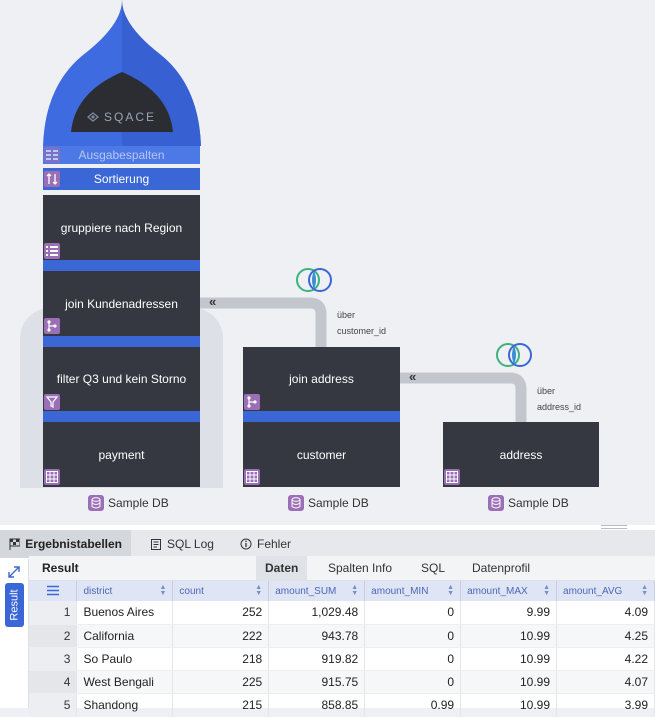 This screenshot has width=655, height=717. I want to click on table-row: 3 So Paulo 218 919.82 0 10.99 4.22, so click(342, 659).